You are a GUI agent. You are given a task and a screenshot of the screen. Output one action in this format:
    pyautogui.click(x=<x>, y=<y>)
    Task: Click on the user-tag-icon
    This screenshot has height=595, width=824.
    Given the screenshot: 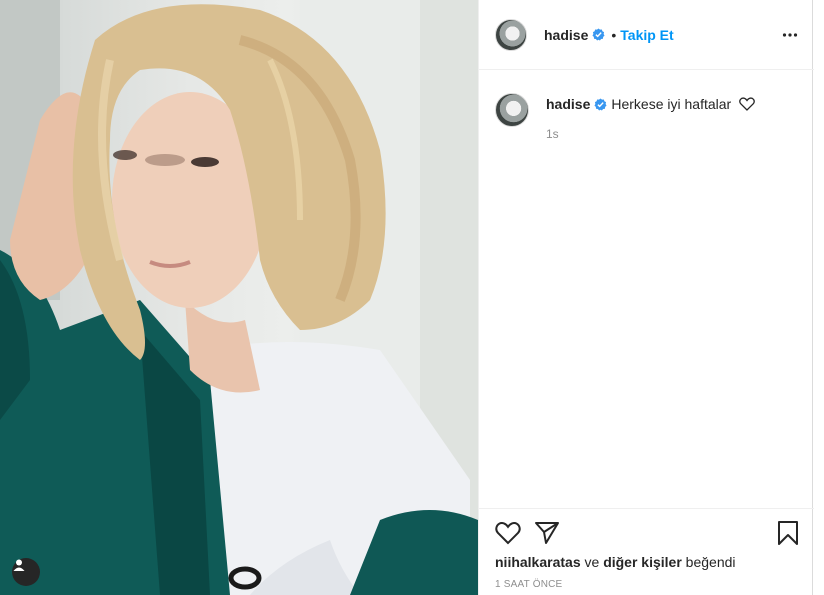 What is the action you would take?
    pyautogui.click(x=19, y=565)
    